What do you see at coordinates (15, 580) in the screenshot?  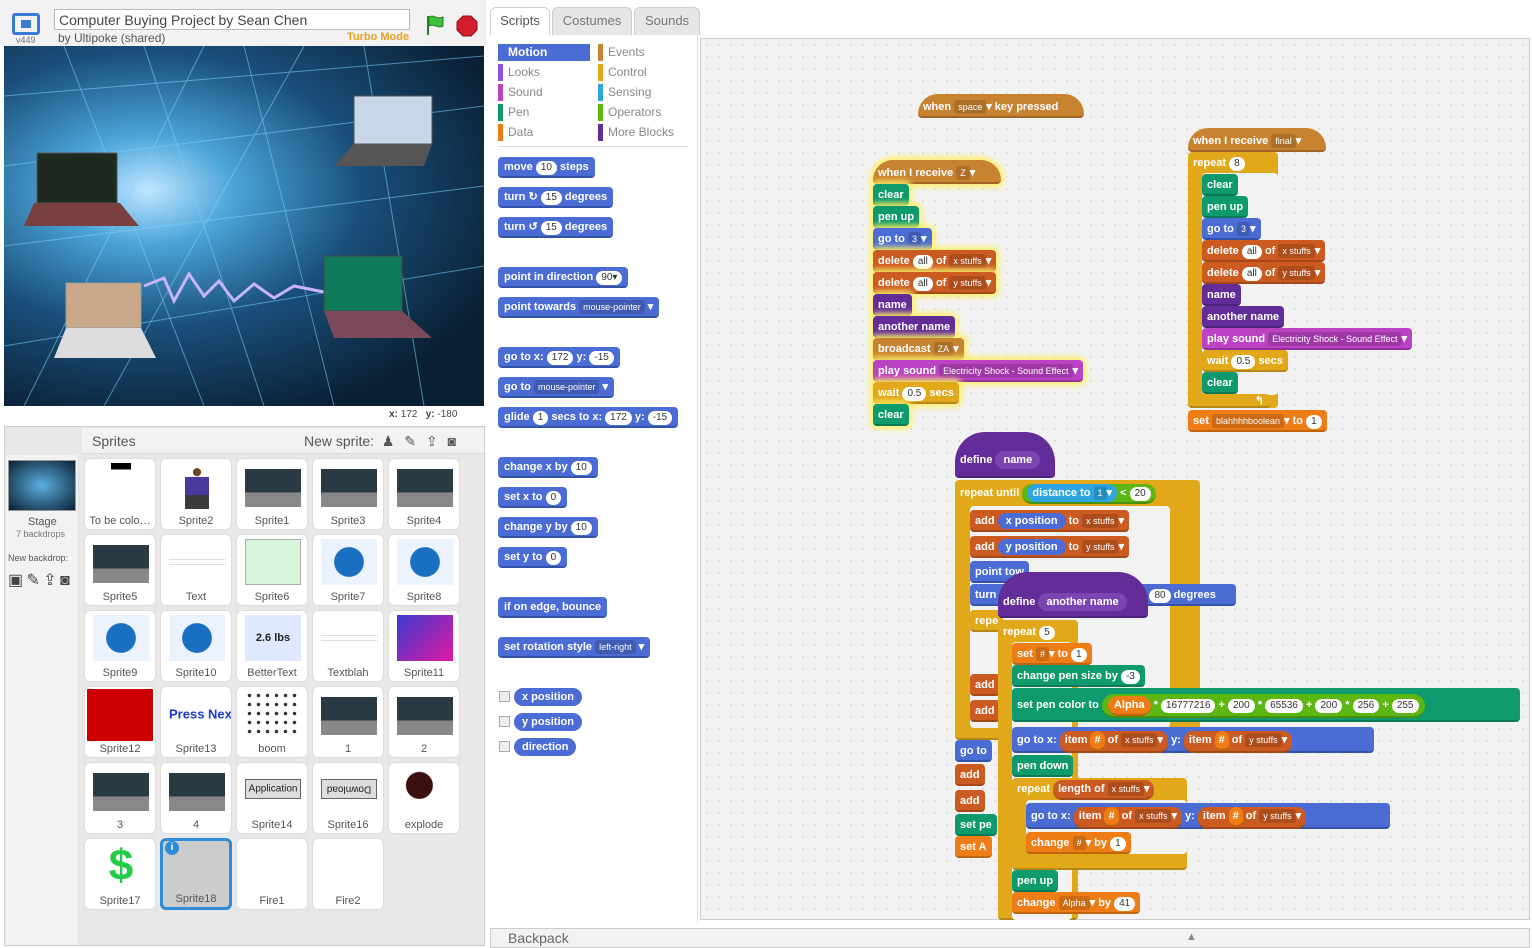 I see `backdrop-library-icon: ▣` at bounding box center [15, 580].